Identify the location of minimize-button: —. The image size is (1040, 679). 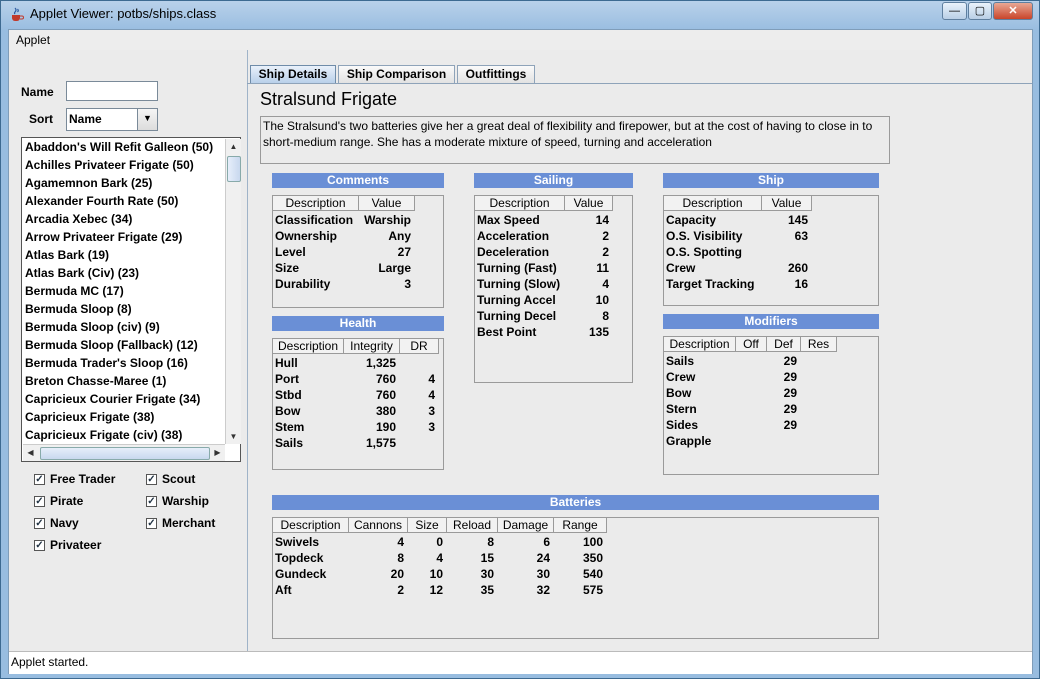
(954, 11).